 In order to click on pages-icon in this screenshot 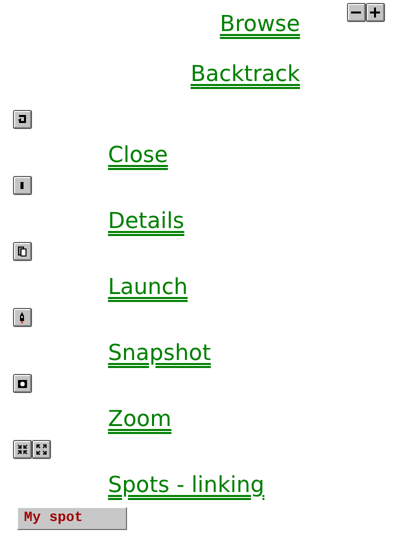, I will do `click(22, 251)`.